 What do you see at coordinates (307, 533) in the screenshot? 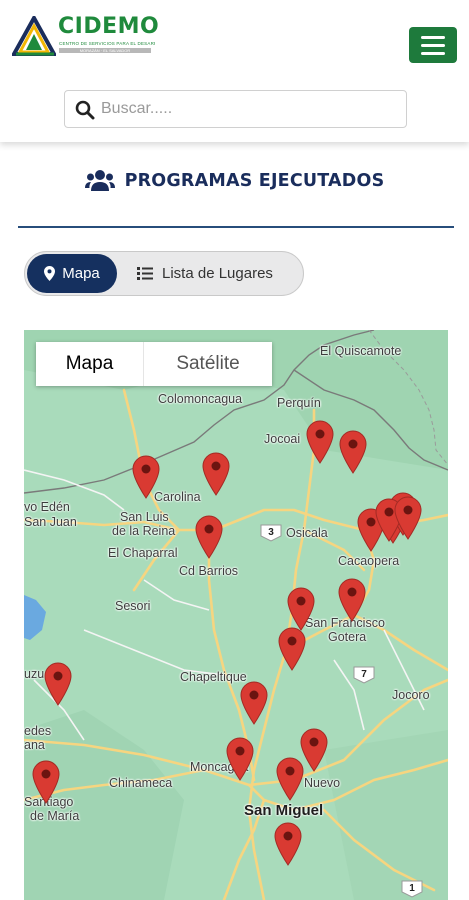
I see `map-label: Osicala` at bounding box center [307, 533].